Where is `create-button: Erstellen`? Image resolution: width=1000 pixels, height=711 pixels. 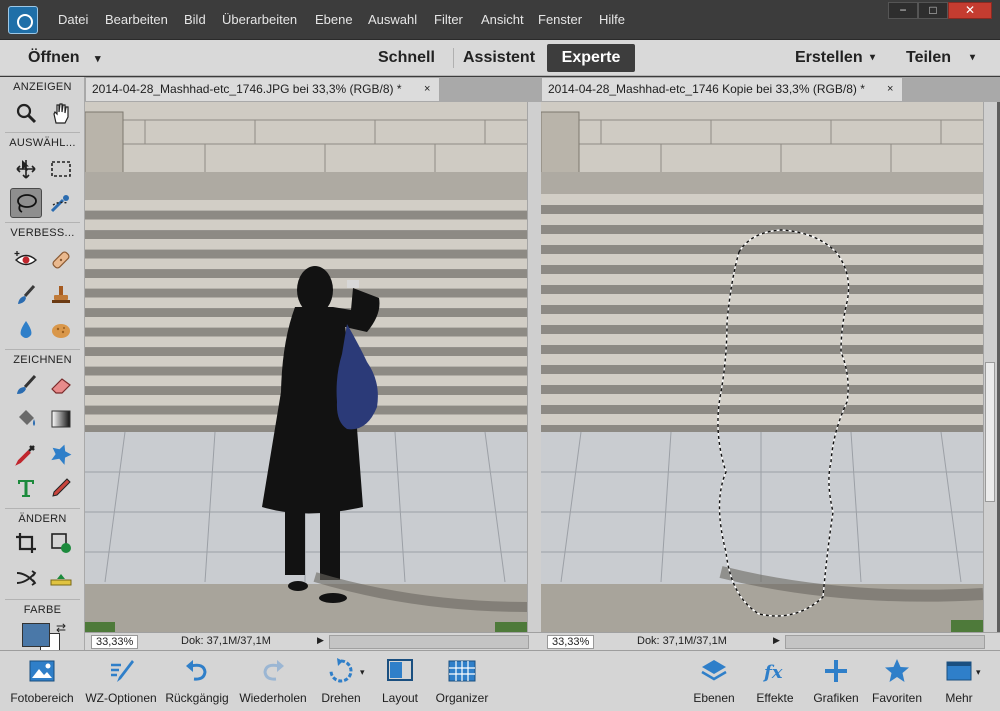 create-button: Erstellen is located at coordinates (829, 58).